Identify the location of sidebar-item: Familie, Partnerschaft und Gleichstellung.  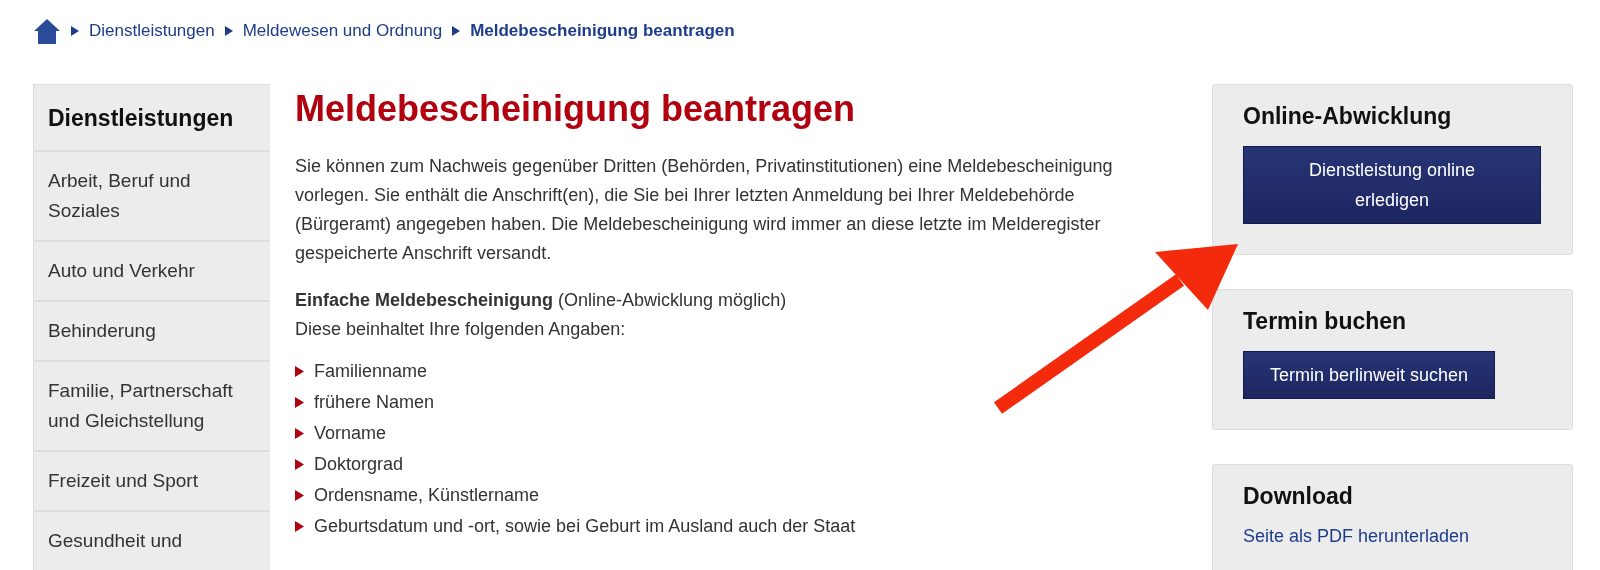
(152, 407).